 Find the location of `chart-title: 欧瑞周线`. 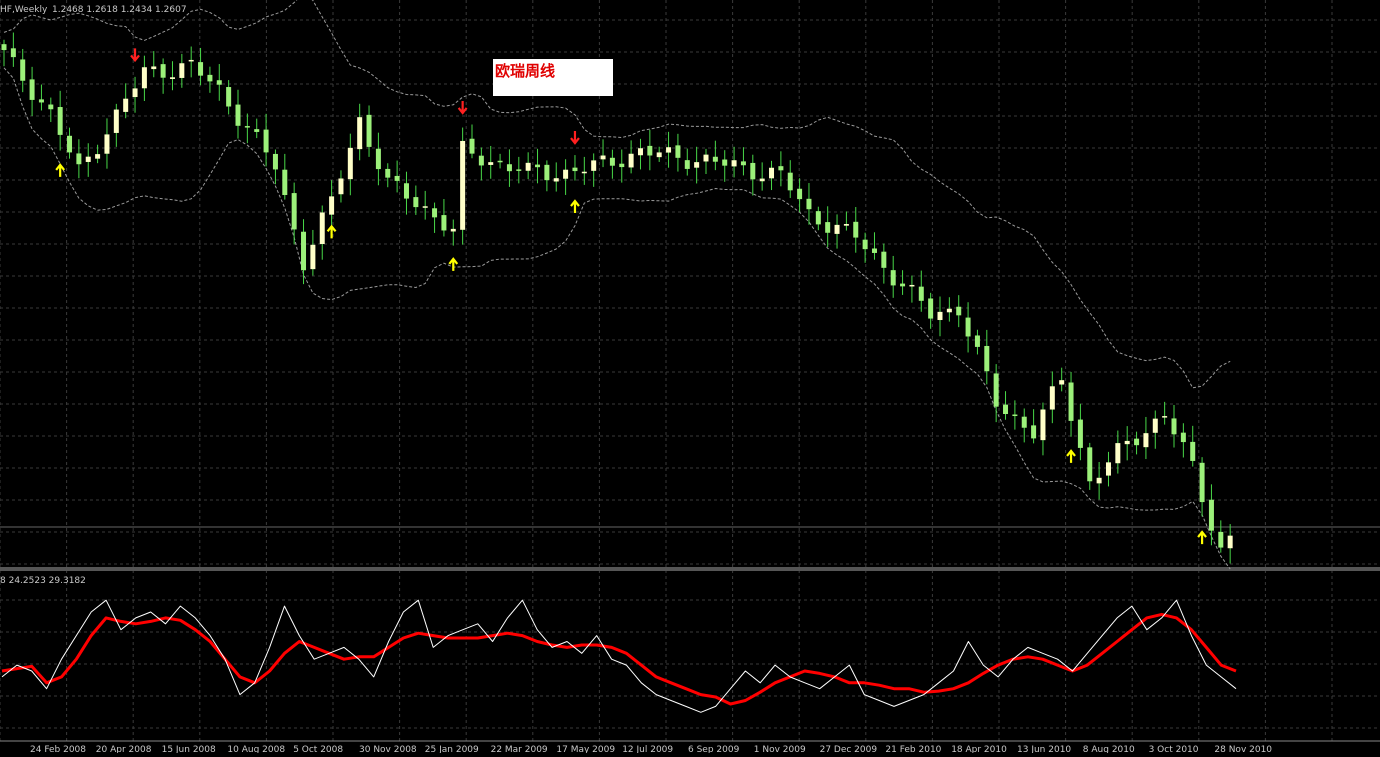

chart-title: 欧瑞周线 is located at coordinates (525, 71).